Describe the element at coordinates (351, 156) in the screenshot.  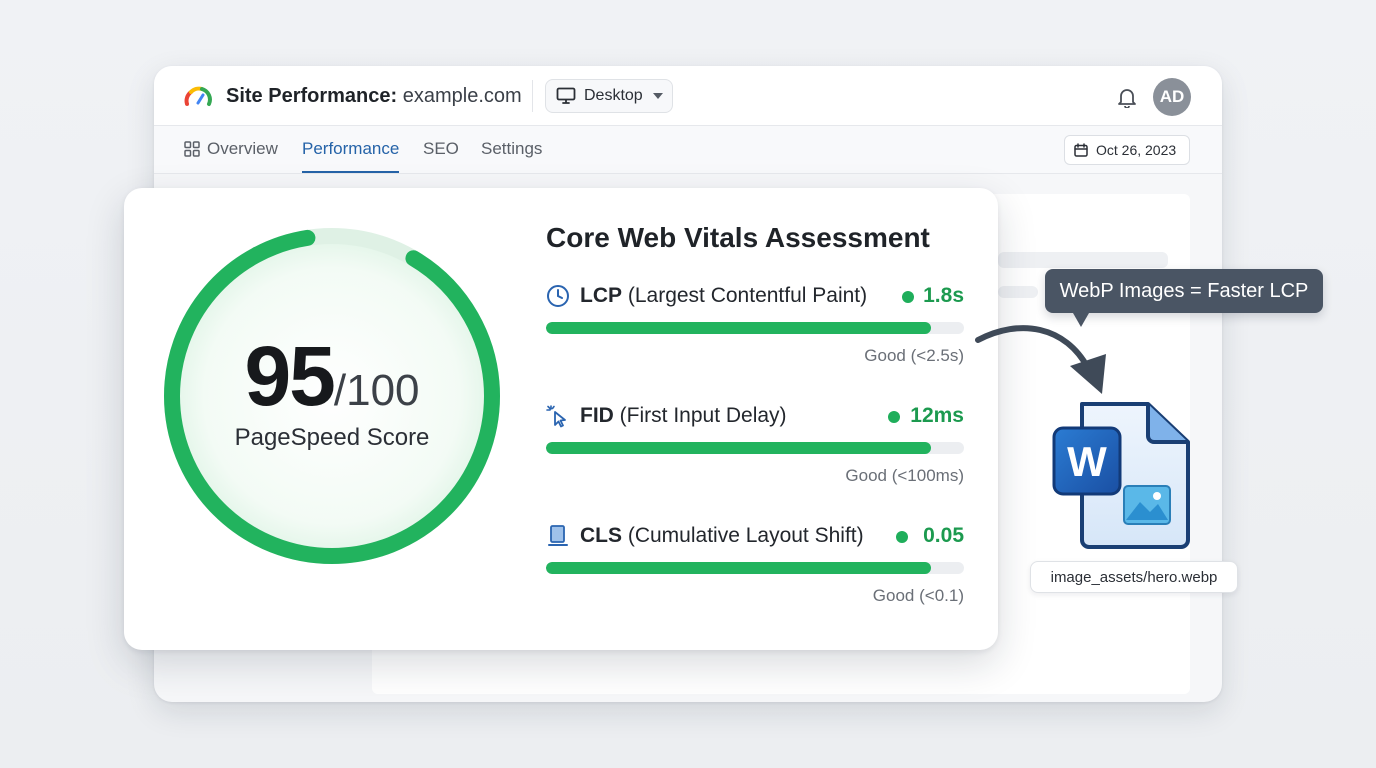
I see `tab-performance: Performance` at that location.